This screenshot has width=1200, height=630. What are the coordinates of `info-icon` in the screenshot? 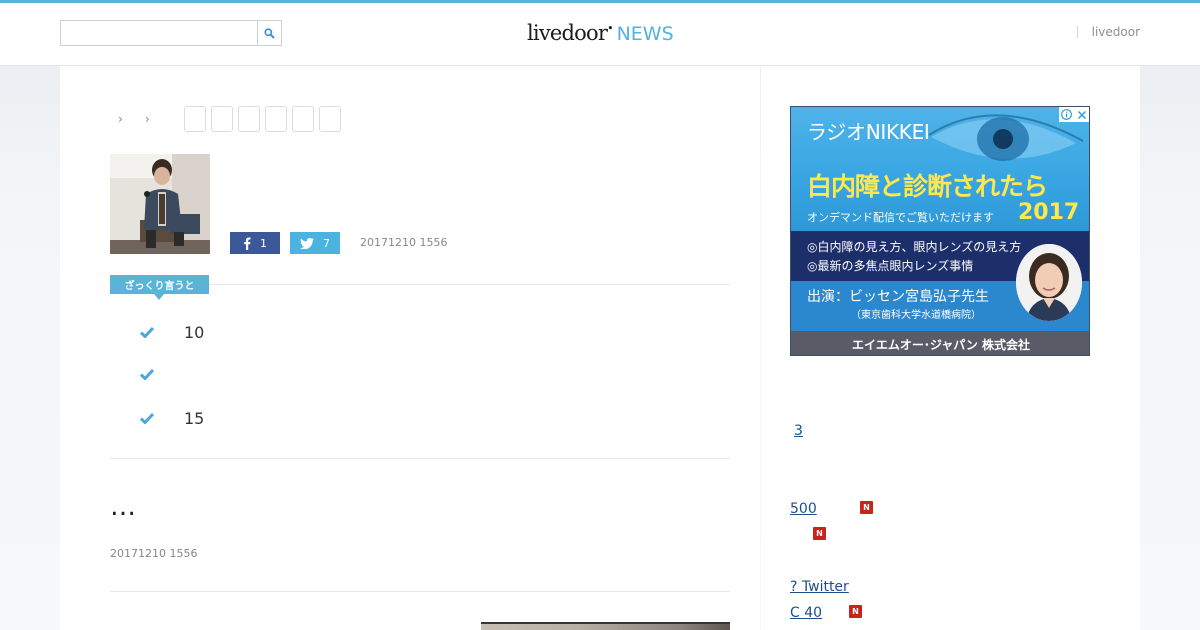 It's located at (1066, 114).